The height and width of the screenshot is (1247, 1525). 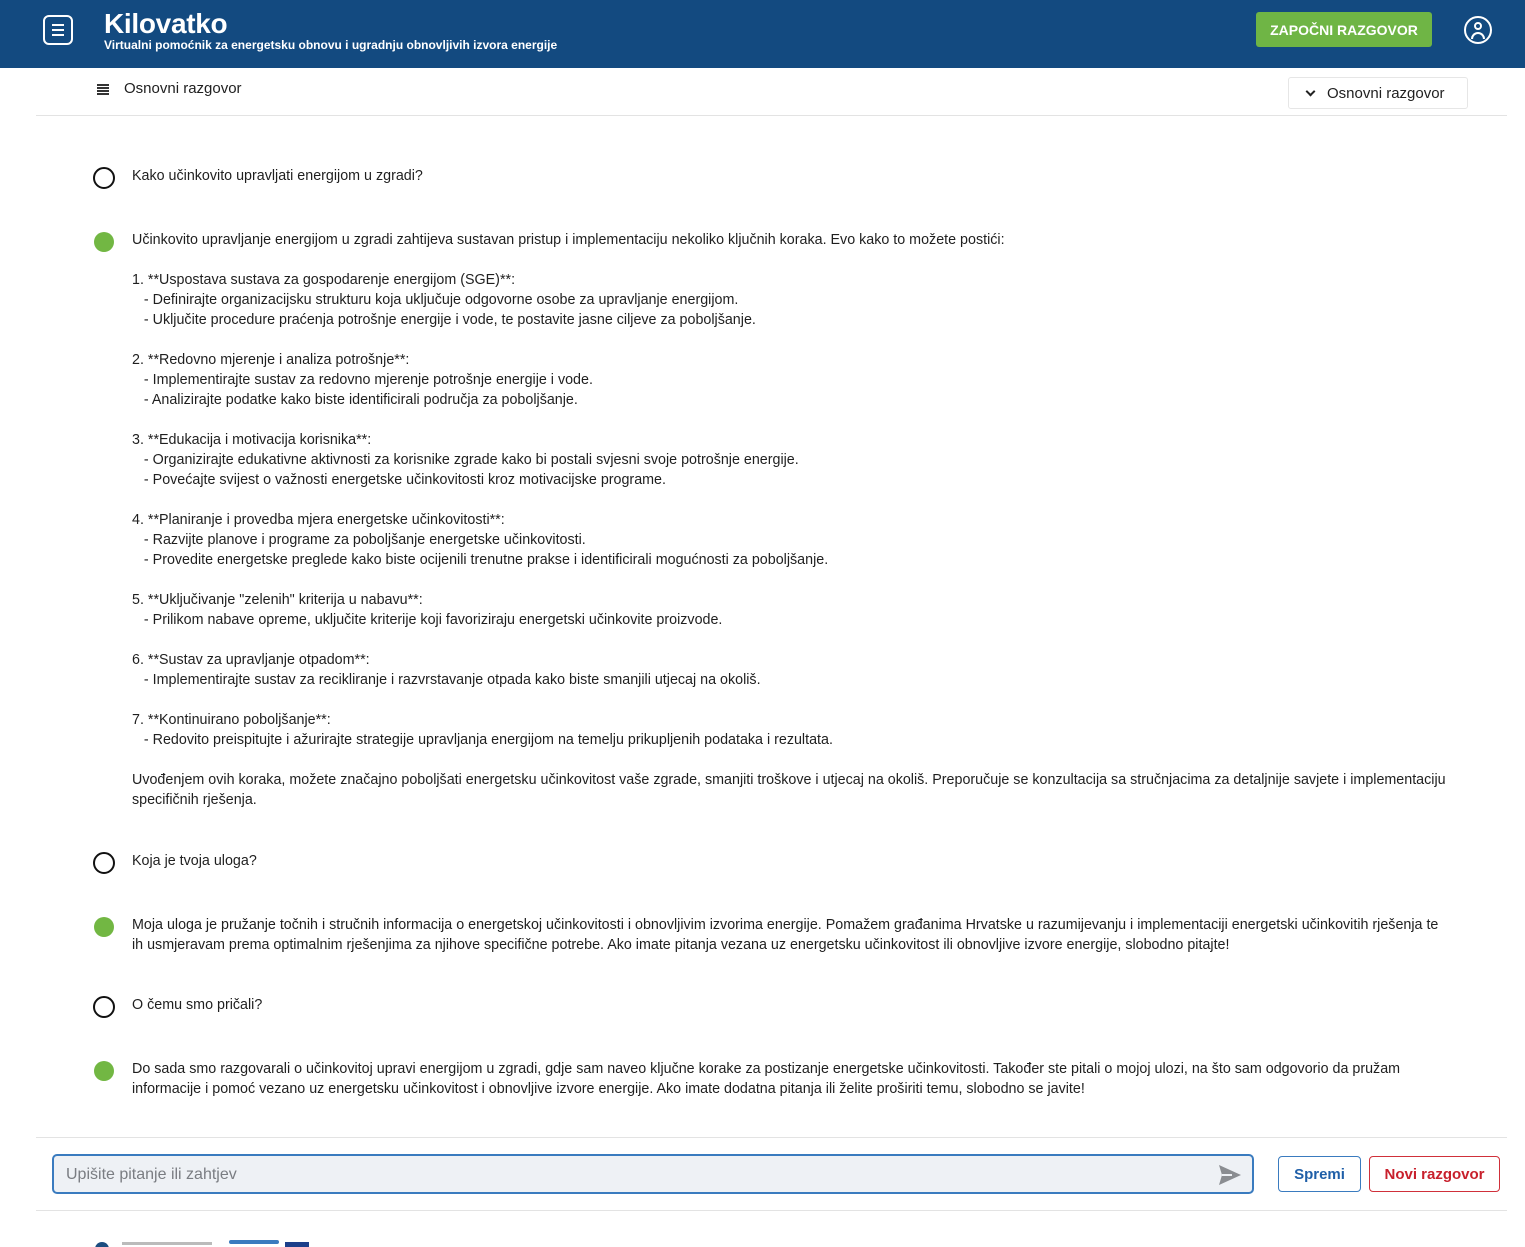 What do you see at coordinates (1230, 1175) in the screenshot?
I see `send-icon` at bounding box center [1230, 1175].